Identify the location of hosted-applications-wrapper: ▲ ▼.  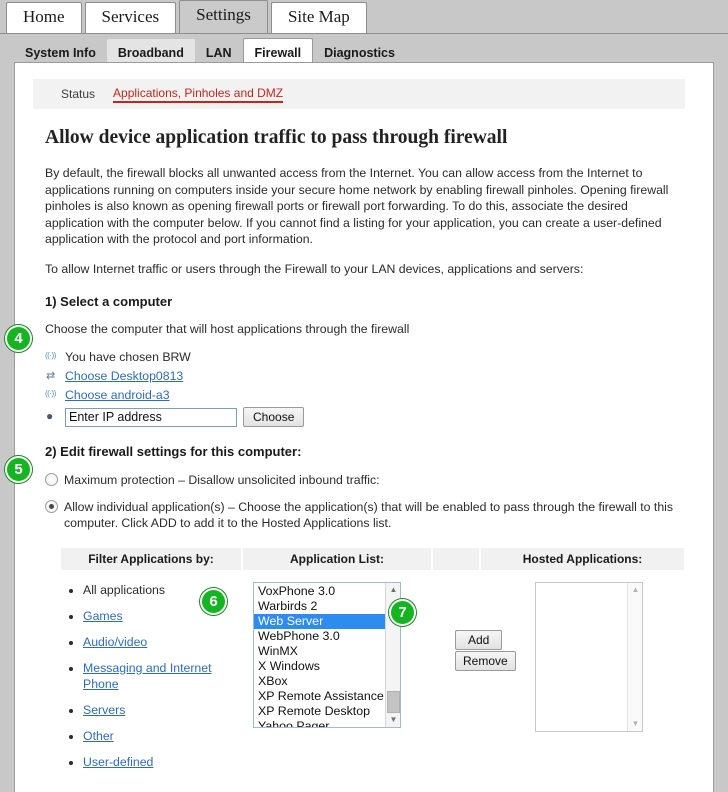
(586, 680).